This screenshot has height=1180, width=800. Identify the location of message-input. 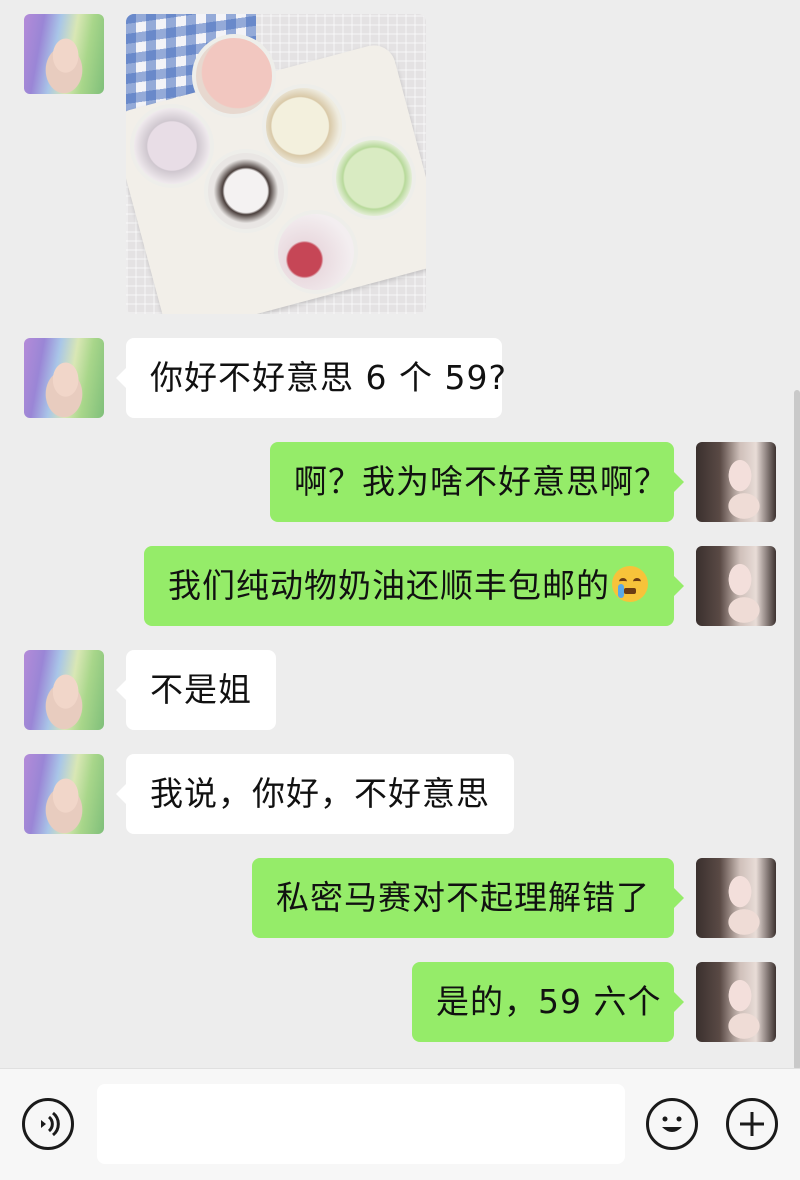
(361, 1124).